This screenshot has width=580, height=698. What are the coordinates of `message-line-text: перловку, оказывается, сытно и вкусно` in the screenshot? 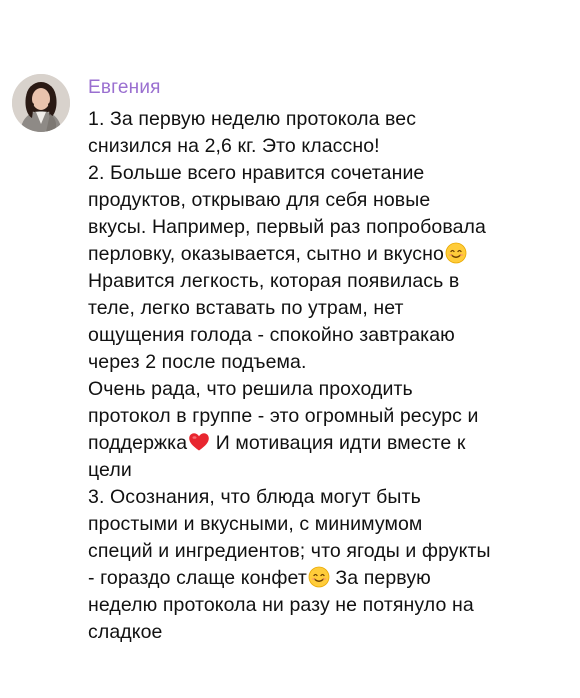 It's located at (266, 254).